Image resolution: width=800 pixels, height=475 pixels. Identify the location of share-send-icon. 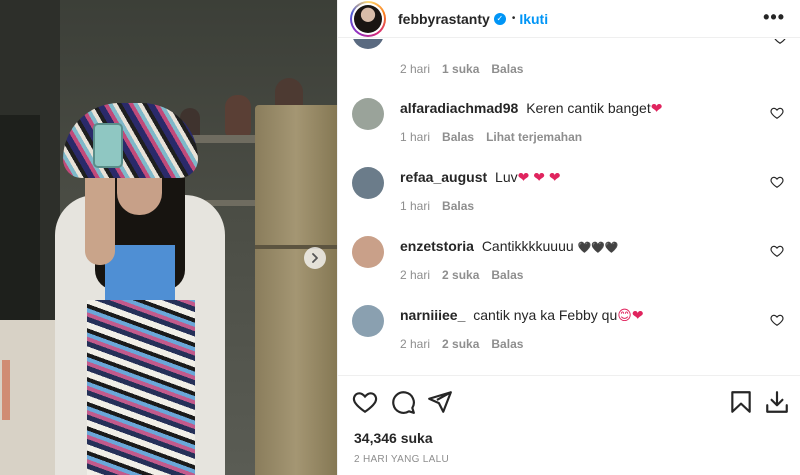
(440, 402).